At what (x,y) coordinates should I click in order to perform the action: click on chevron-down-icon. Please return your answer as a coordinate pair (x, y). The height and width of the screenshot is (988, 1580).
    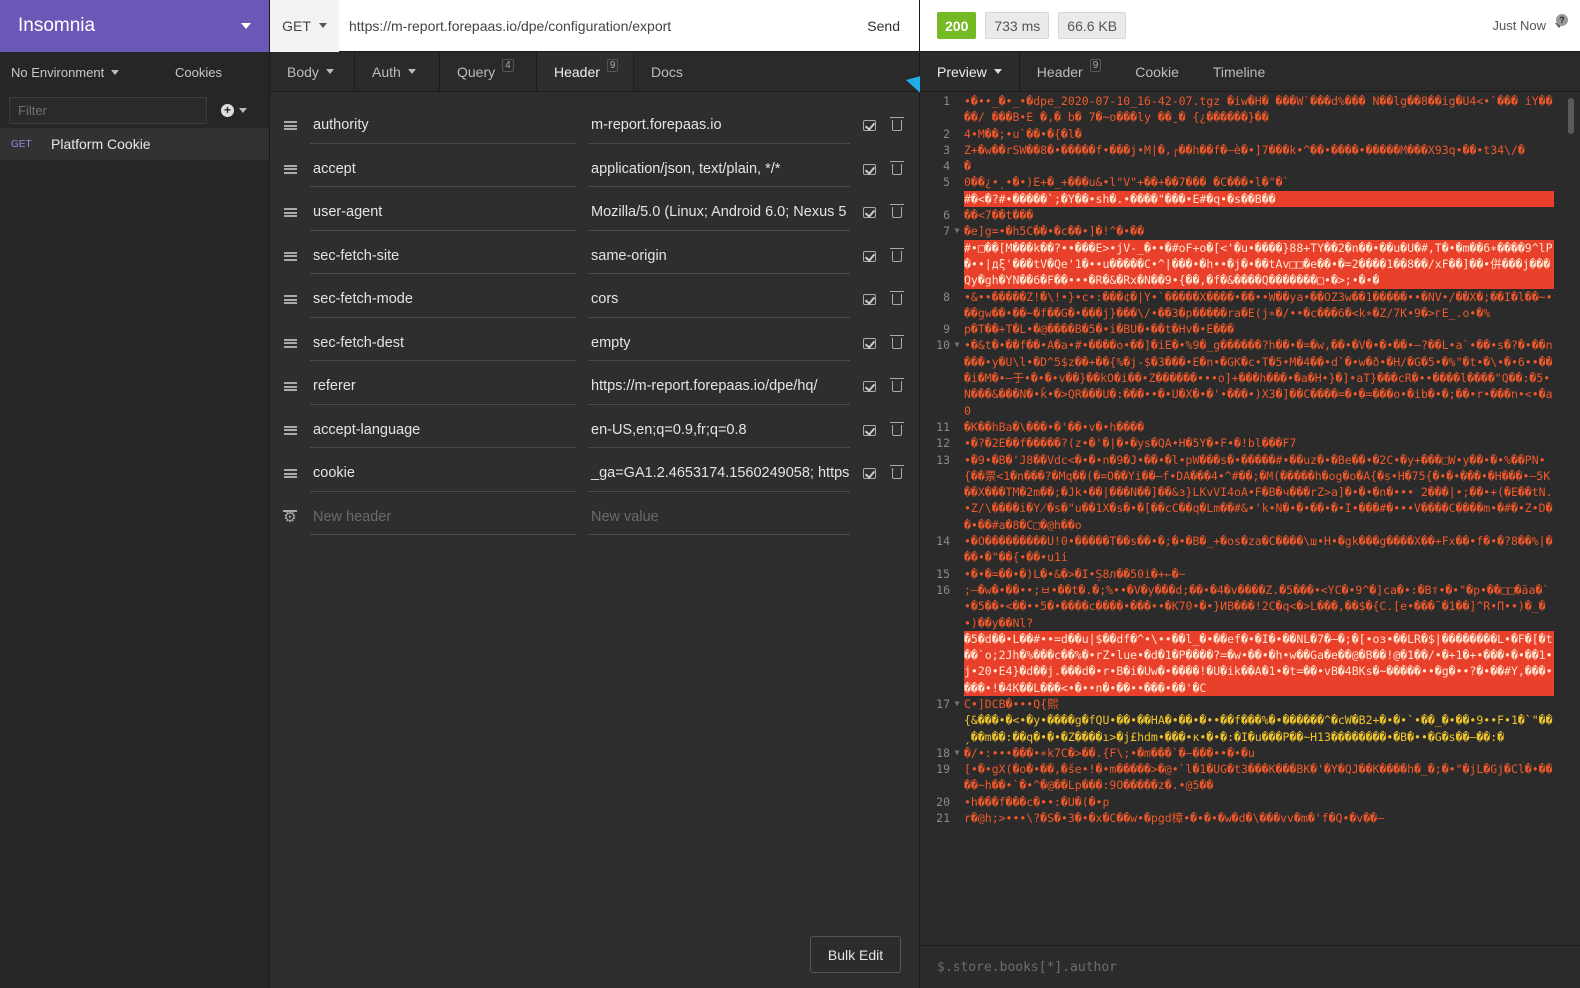
    Looking at the image, I should click on (329, 71).